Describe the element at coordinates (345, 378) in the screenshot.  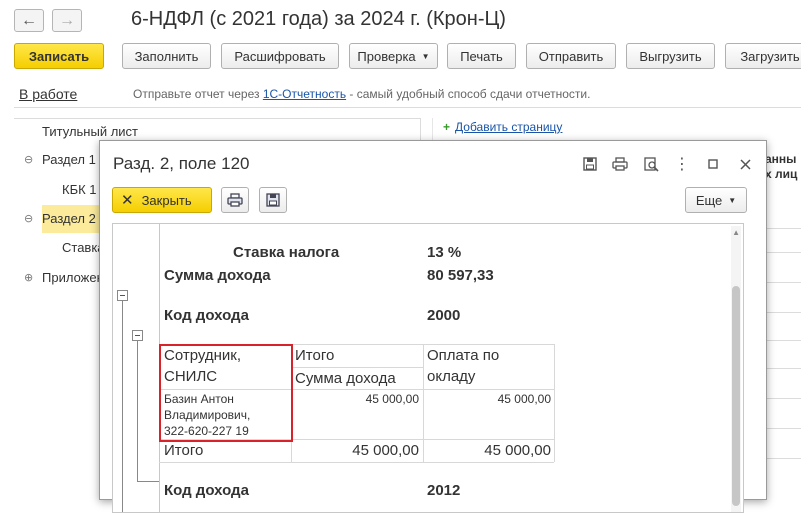
I see `col-total-subheader: Сумма дохода` at that location.